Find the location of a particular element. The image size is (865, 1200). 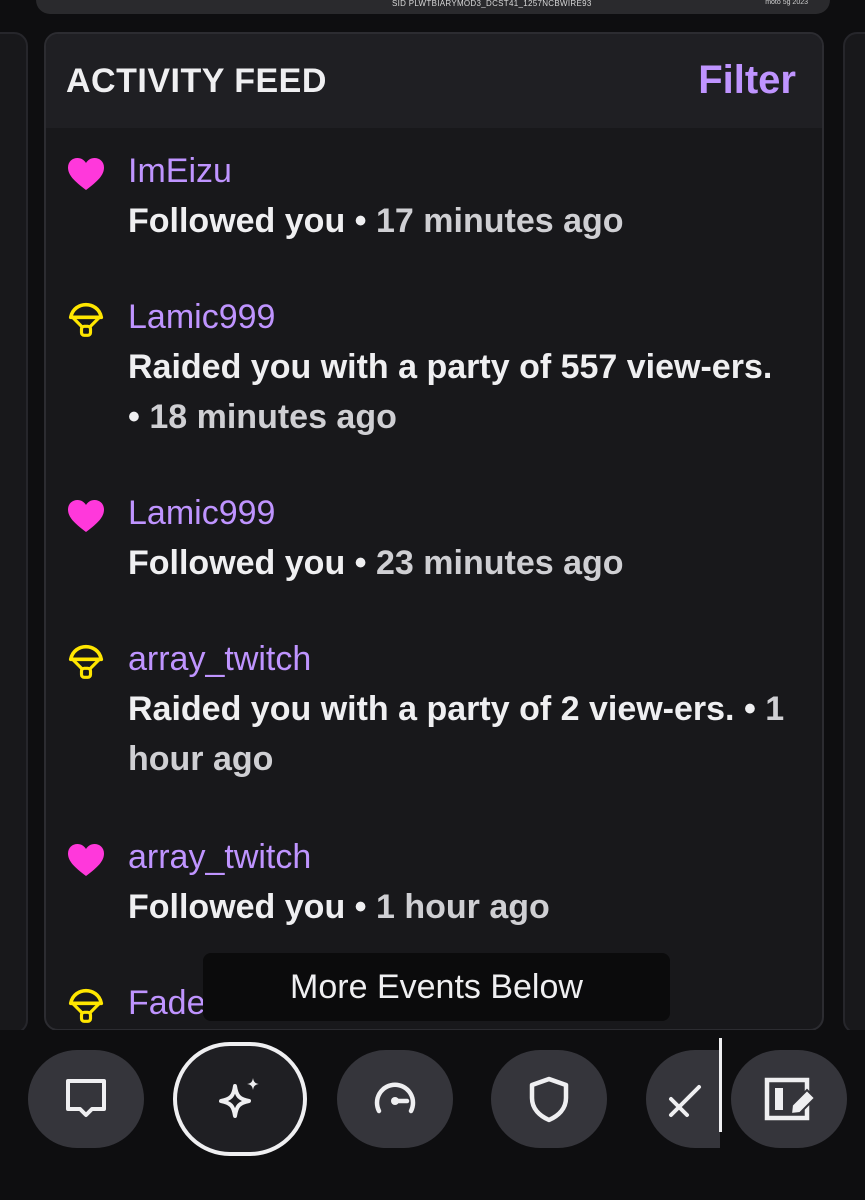

nav-stats-button is located at coordinates (395, 1099).